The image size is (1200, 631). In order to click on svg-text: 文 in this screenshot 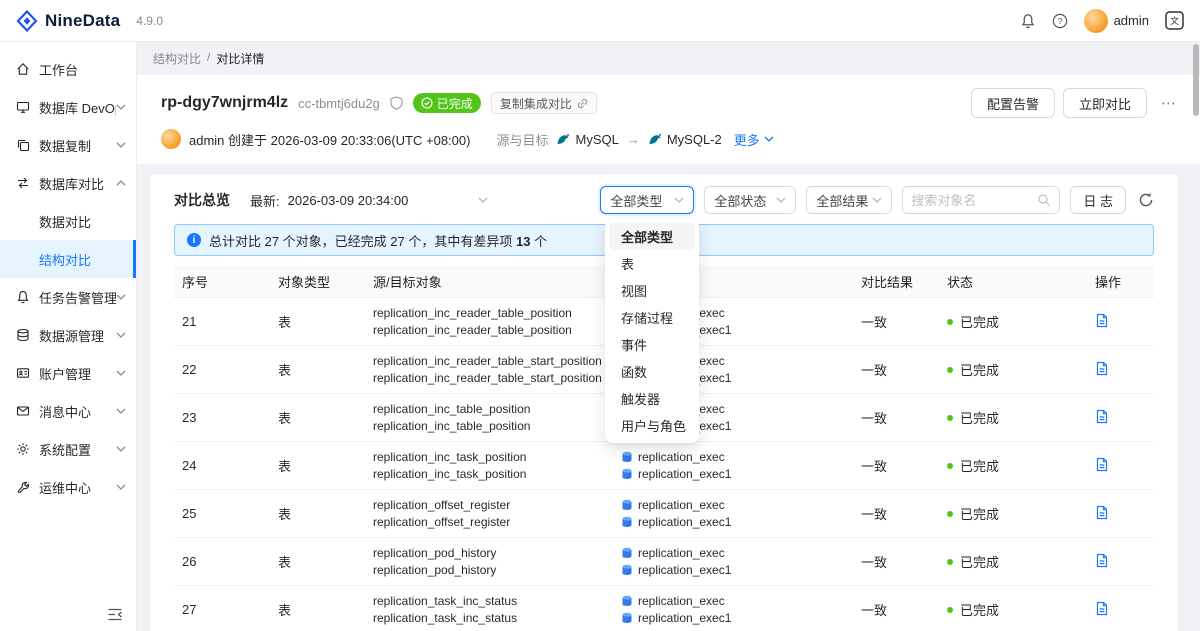, I will do `click(1174, 20)`.